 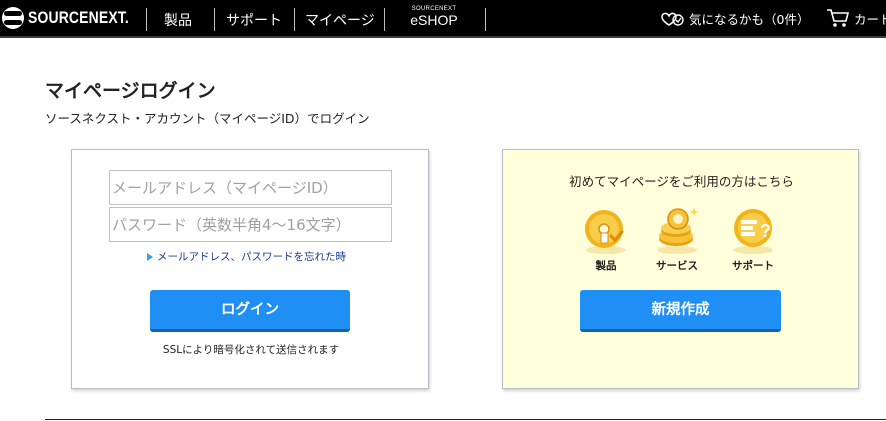 I want to click on nav-eshop: SOURCENEXT eSHOP, so click(x=434, y=16).